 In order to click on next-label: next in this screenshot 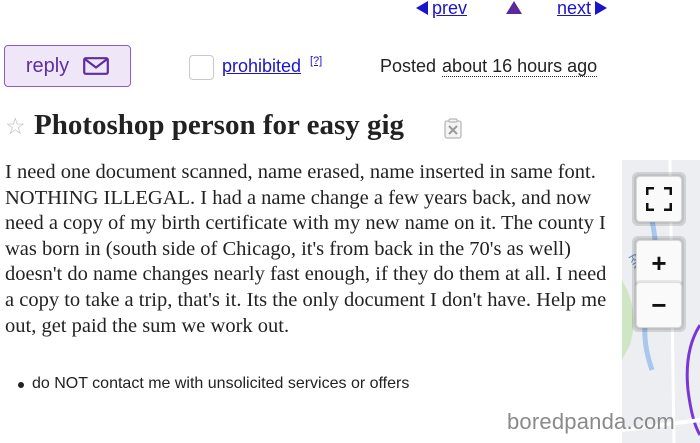, I will do `click(574, 9)`.